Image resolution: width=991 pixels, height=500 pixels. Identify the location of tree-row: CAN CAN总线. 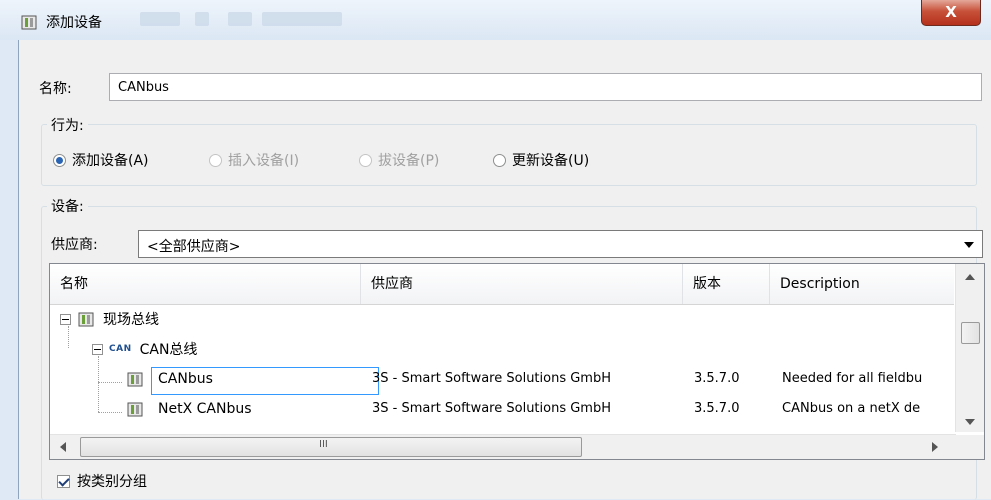
(502, 349).